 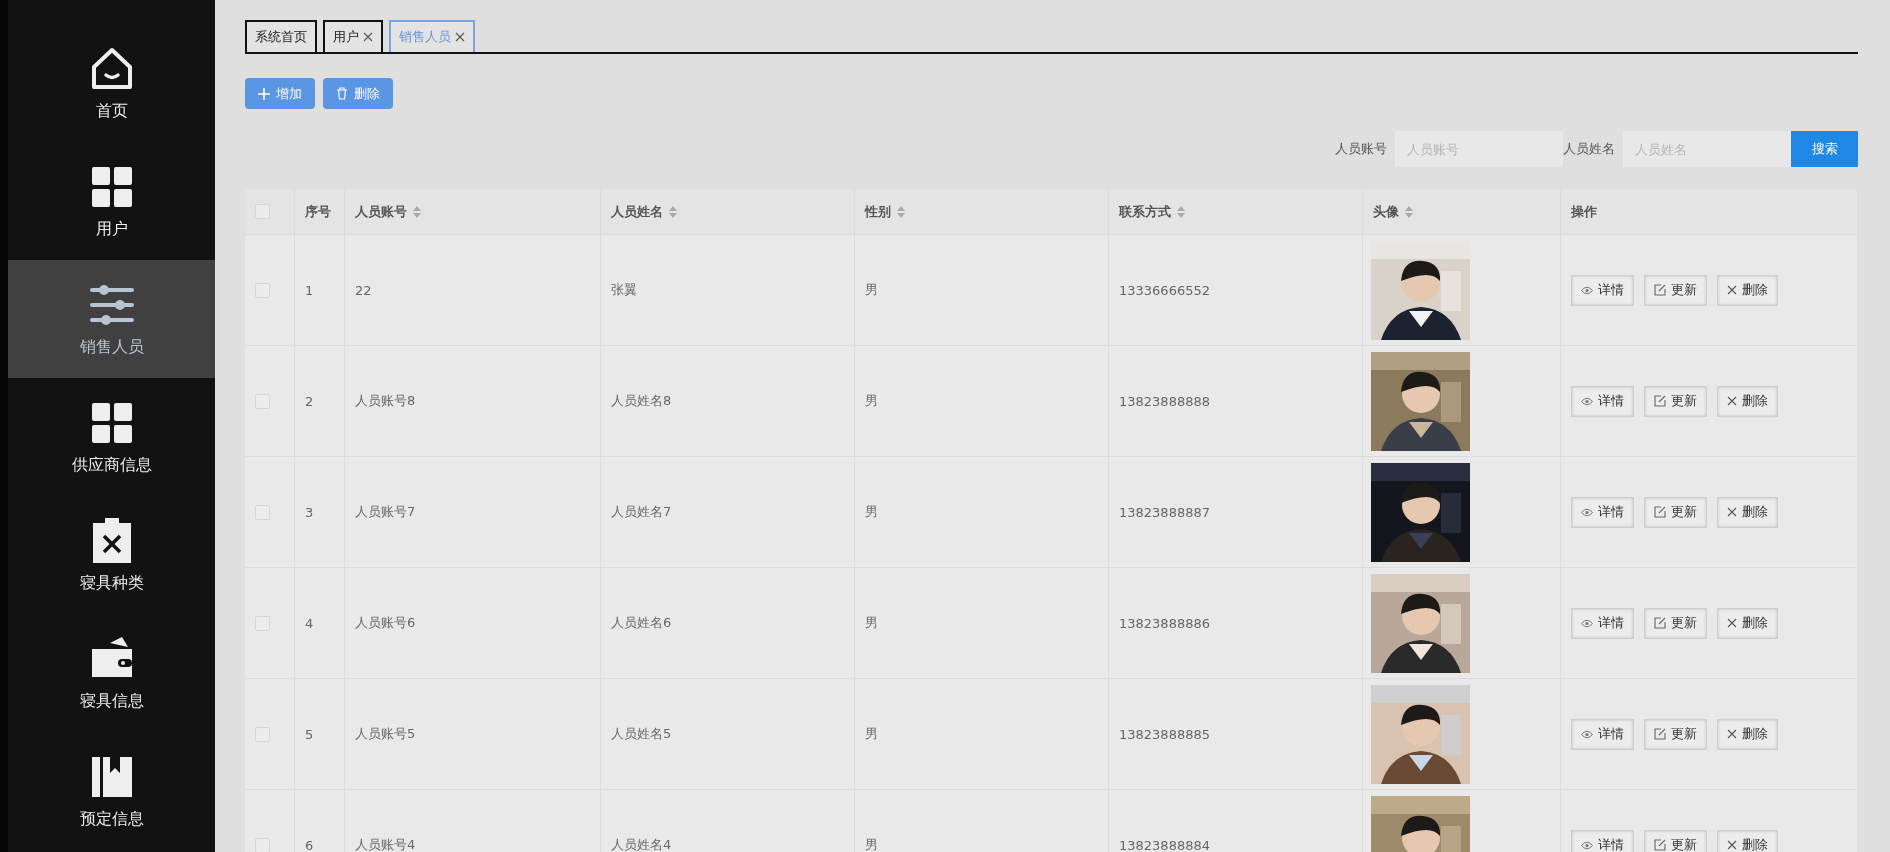 What do you see at coordinates (637, 211) in the screenshot?
I see `column-header: 人员姓名` at bounding box center [637, 211].